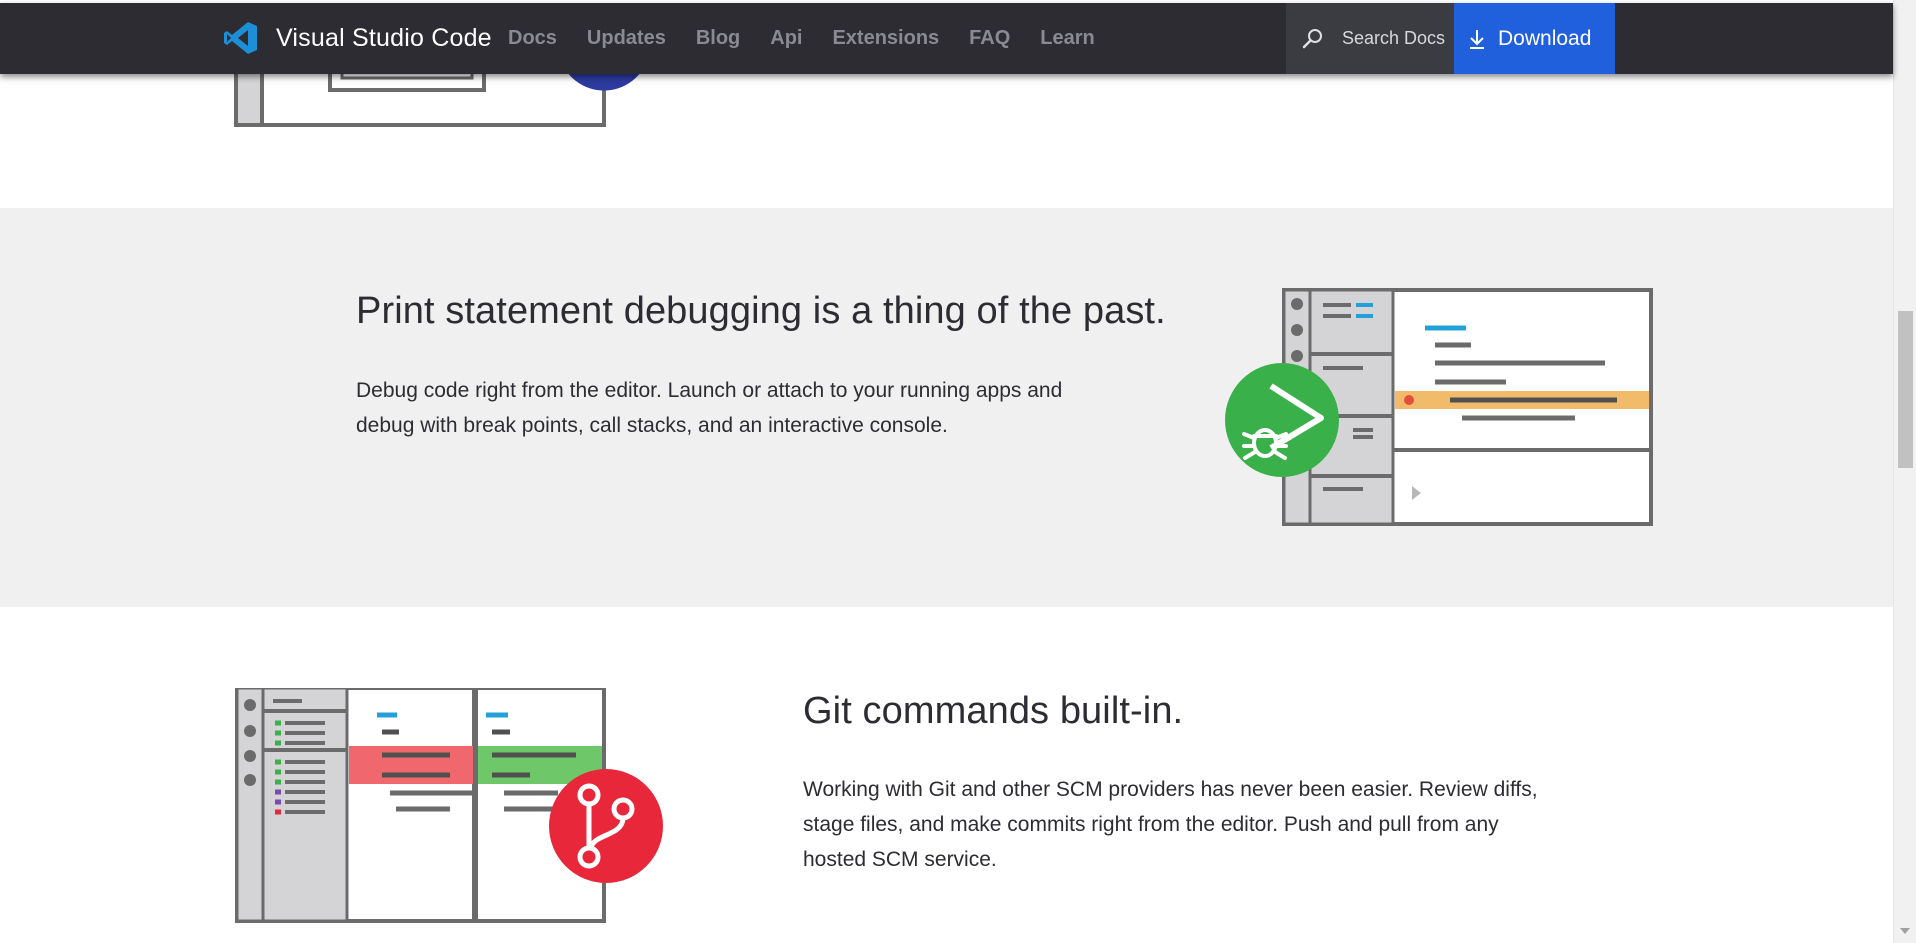 The height and width of the screenshot is (943, 1916). I want to click on search-docs-input: Search Docs, so click(1370, 38).